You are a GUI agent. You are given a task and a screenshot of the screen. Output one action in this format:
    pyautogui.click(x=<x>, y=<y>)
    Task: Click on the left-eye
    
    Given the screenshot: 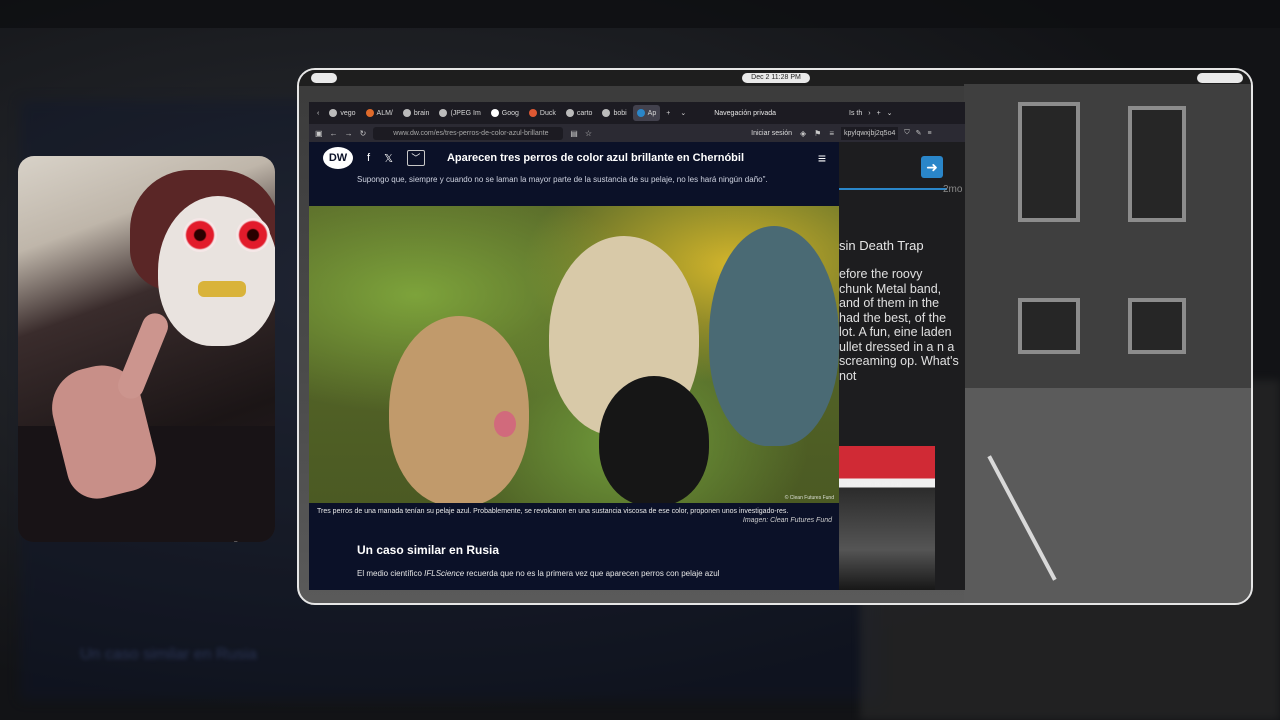 What is the action you would take?
    pyautogui.click(x=200, y=235)
    